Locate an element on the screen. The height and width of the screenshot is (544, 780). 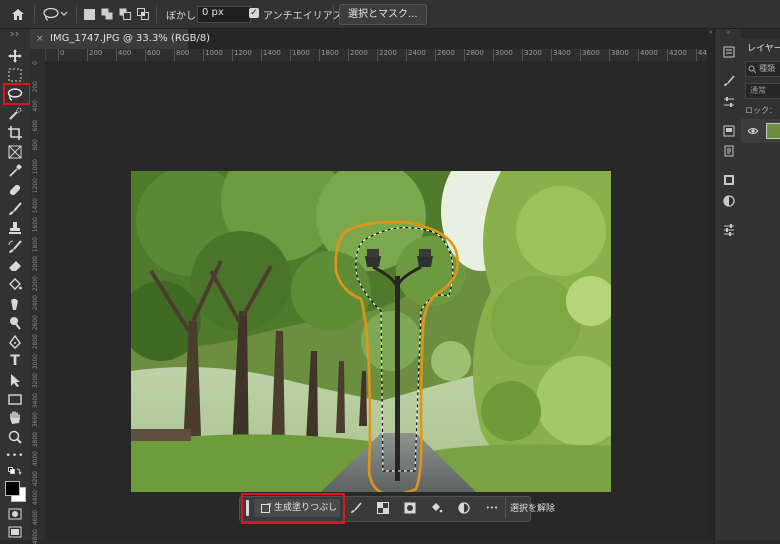
modify-selection-button is located at coordinates (356, 508).